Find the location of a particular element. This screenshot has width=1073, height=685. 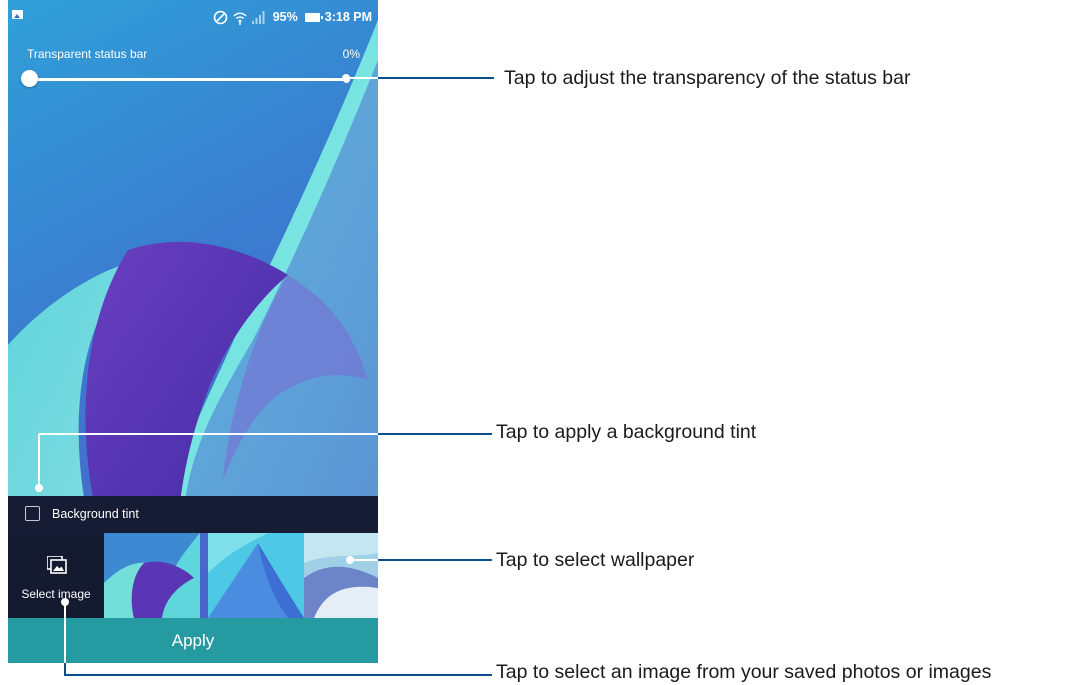

do-not-disturb-icon is located at coordinates (220, 17).